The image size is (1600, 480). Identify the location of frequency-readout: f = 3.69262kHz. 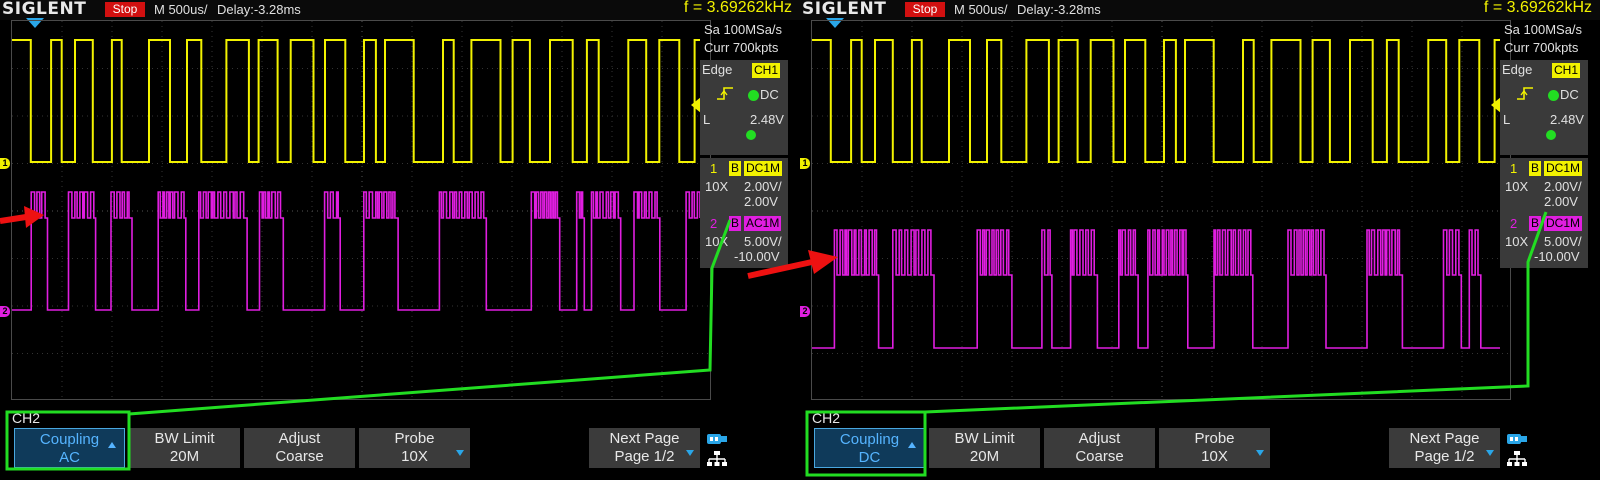
(1537, 8).